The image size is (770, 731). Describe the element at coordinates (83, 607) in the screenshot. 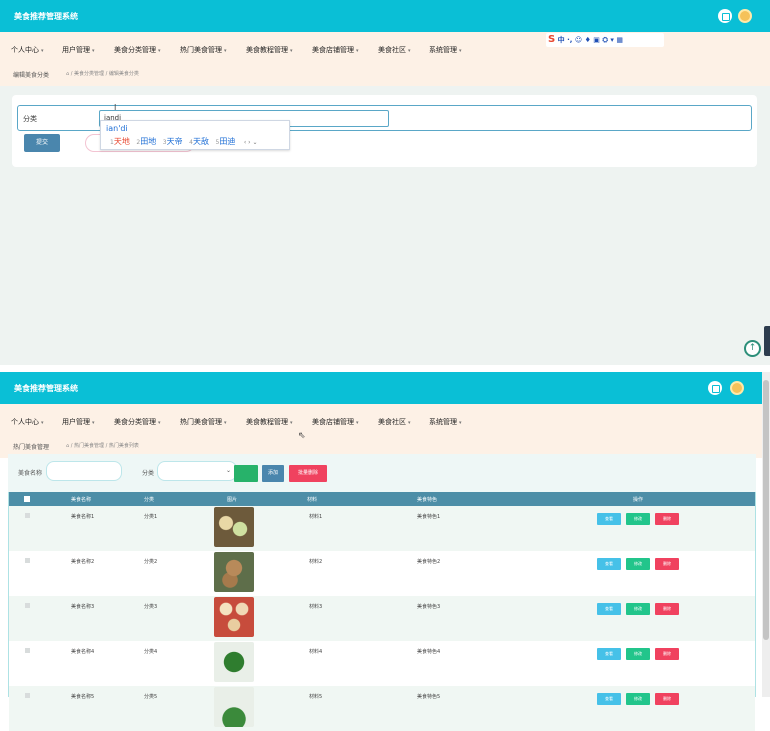

I see `food-name-cell: 美食名称3` at that location.